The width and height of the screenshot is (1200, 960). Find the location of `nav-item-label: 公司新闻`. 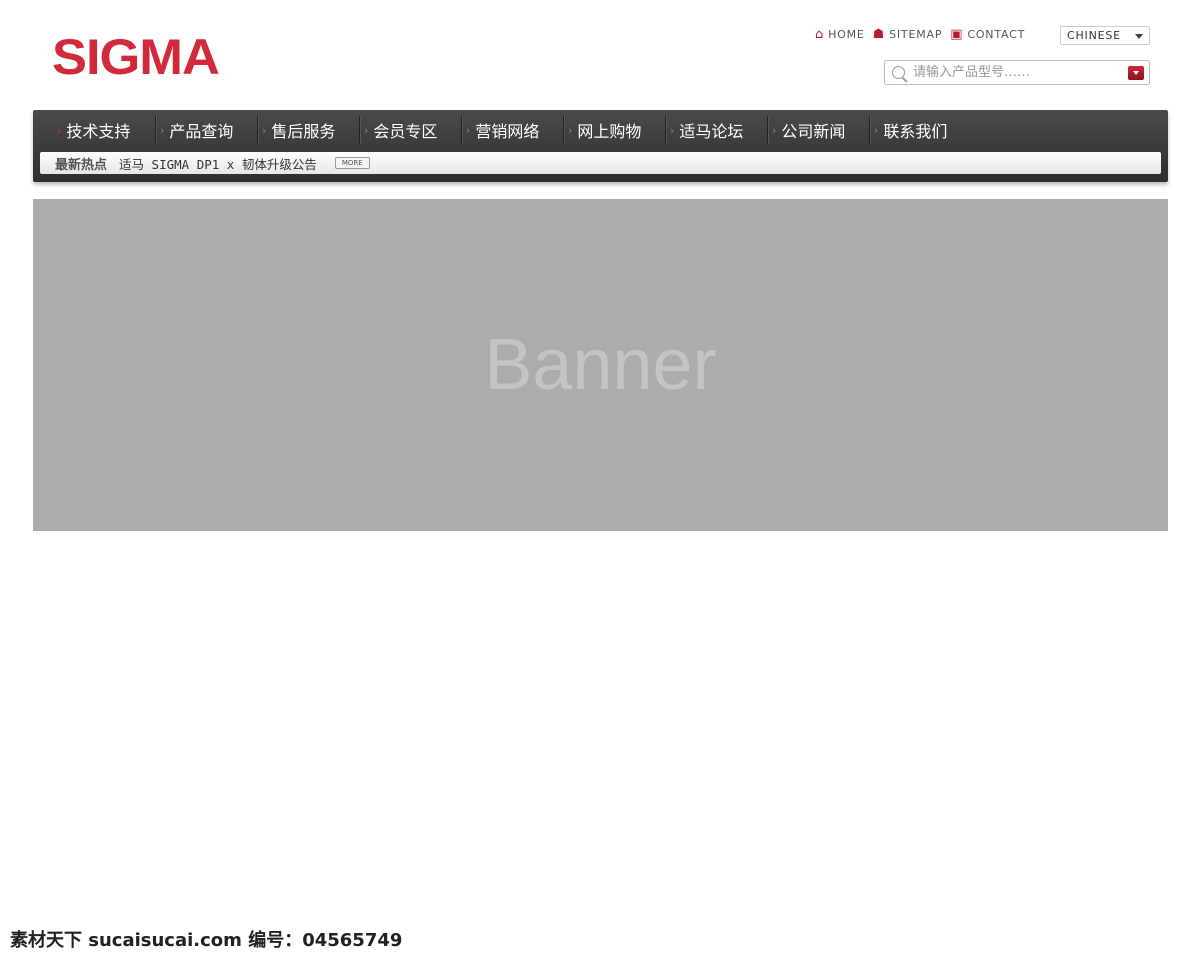

nav-item-label: 公司新闻 is located at coordinates (813, 131).